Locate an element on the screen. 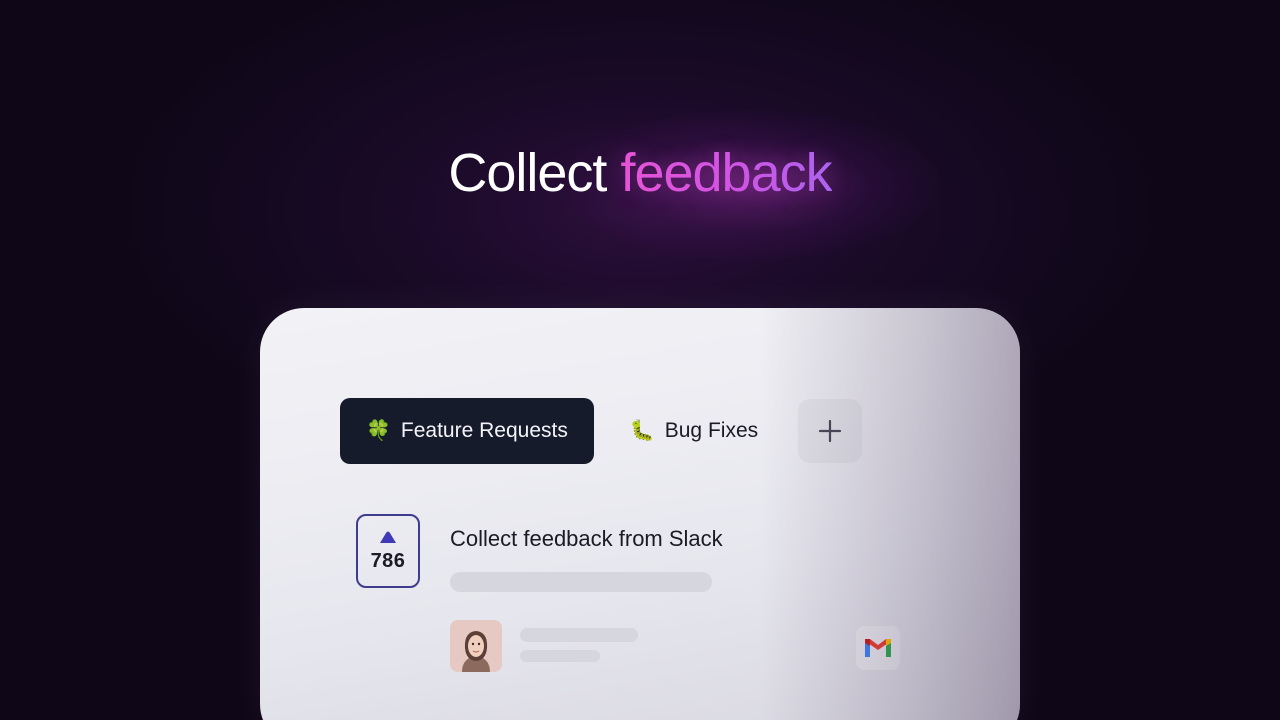 This screenshot has width=1280, height=720. add-tab-button is located at coordinates (830, 431).